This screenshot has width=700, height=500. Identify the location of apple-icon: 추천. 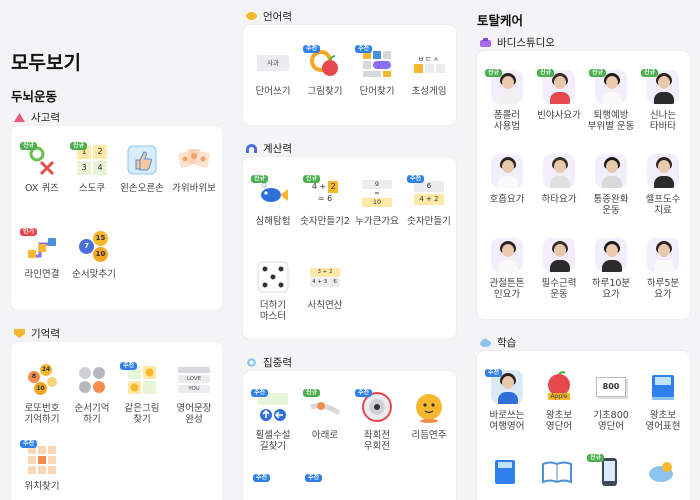
(322, 62).